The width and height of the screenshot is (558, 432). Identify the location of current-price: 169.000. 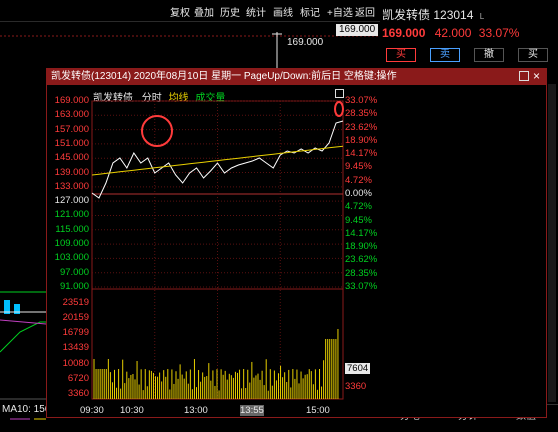
(404, 33).